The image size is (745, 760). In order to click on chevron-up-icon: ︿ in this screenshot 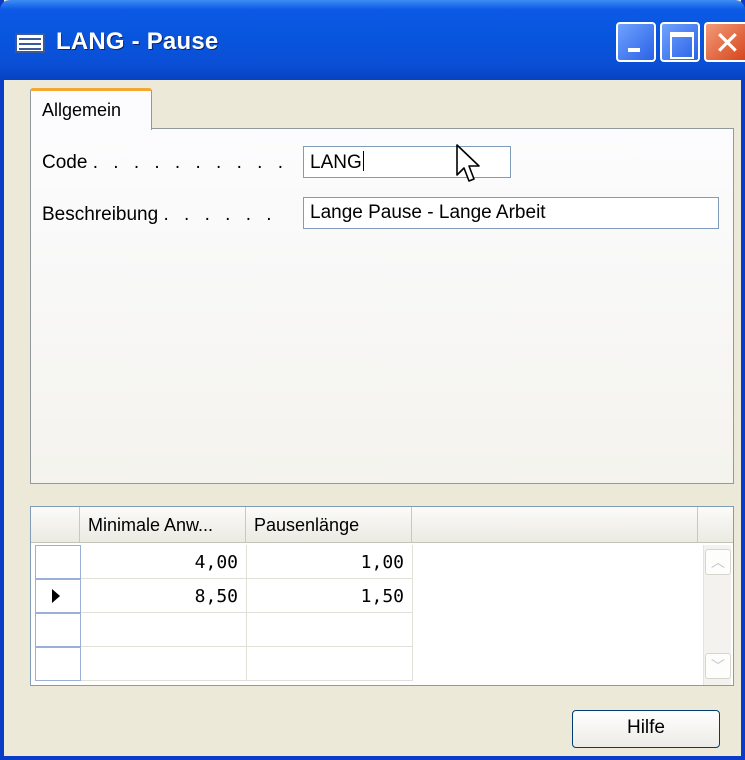, I will do `click(718, 562)`.